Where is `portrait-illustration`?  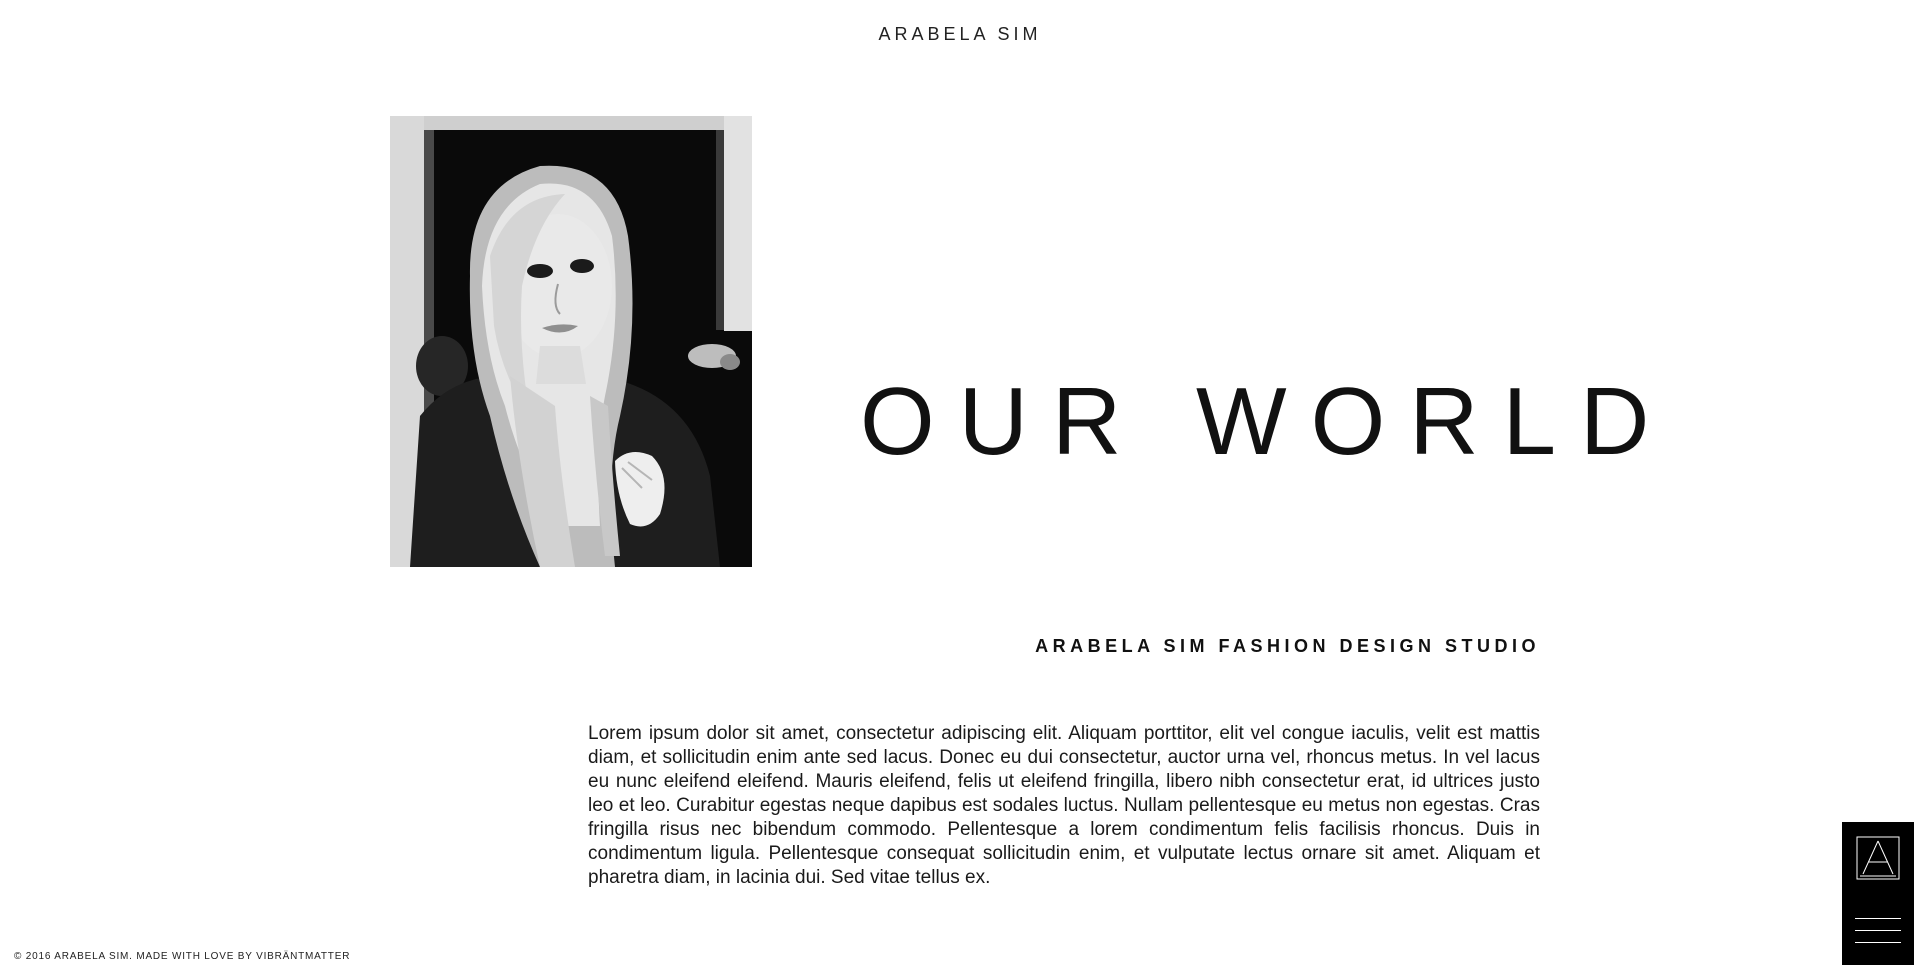 portrait-illustration is located at coordinates (571, 341).